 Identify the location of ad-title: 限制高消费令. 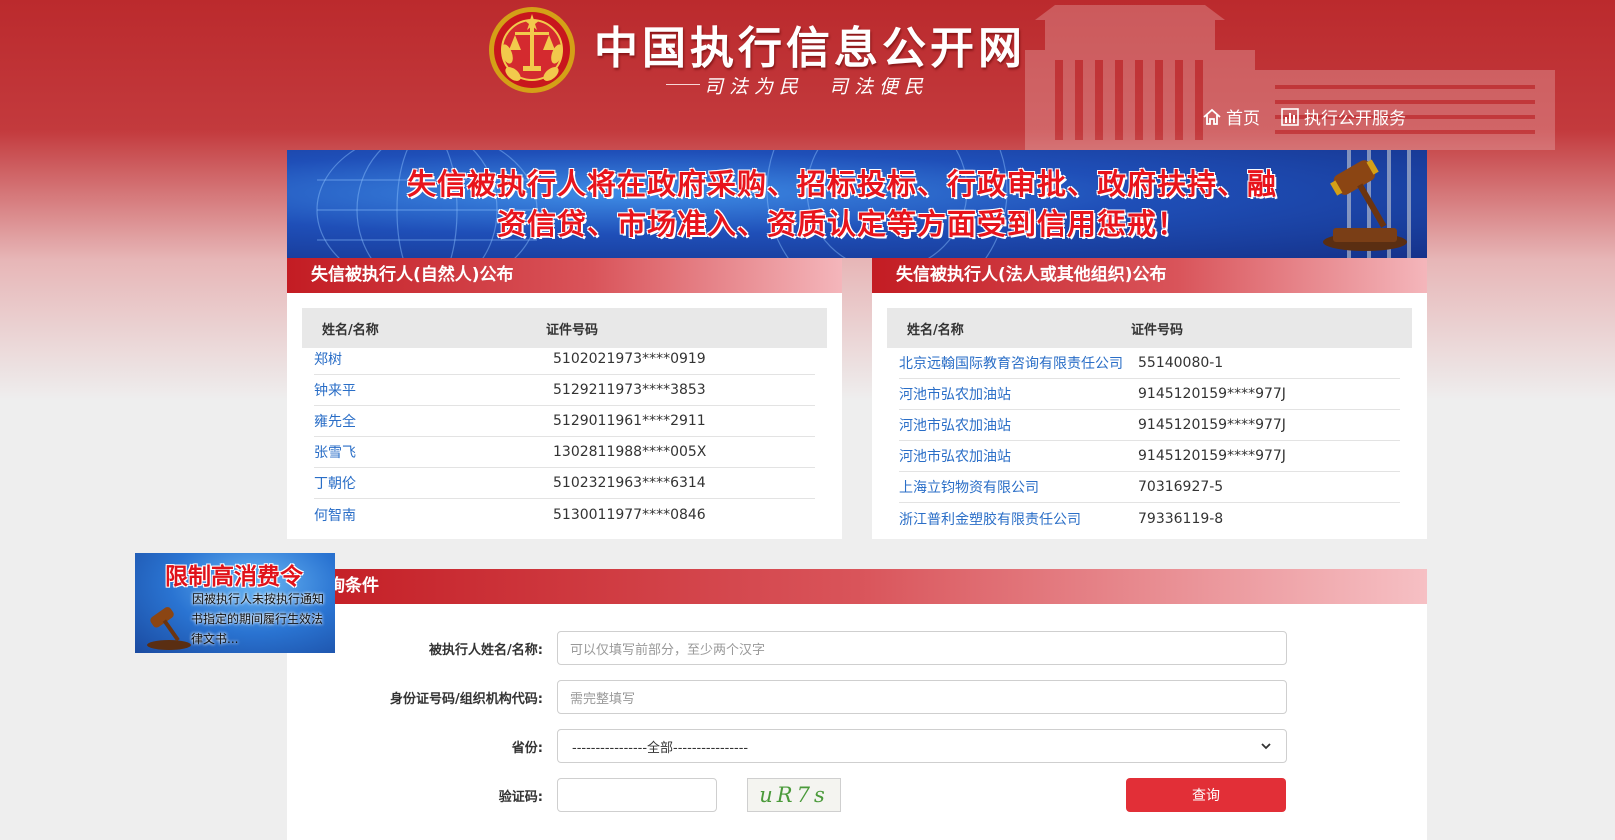
(234, 577).